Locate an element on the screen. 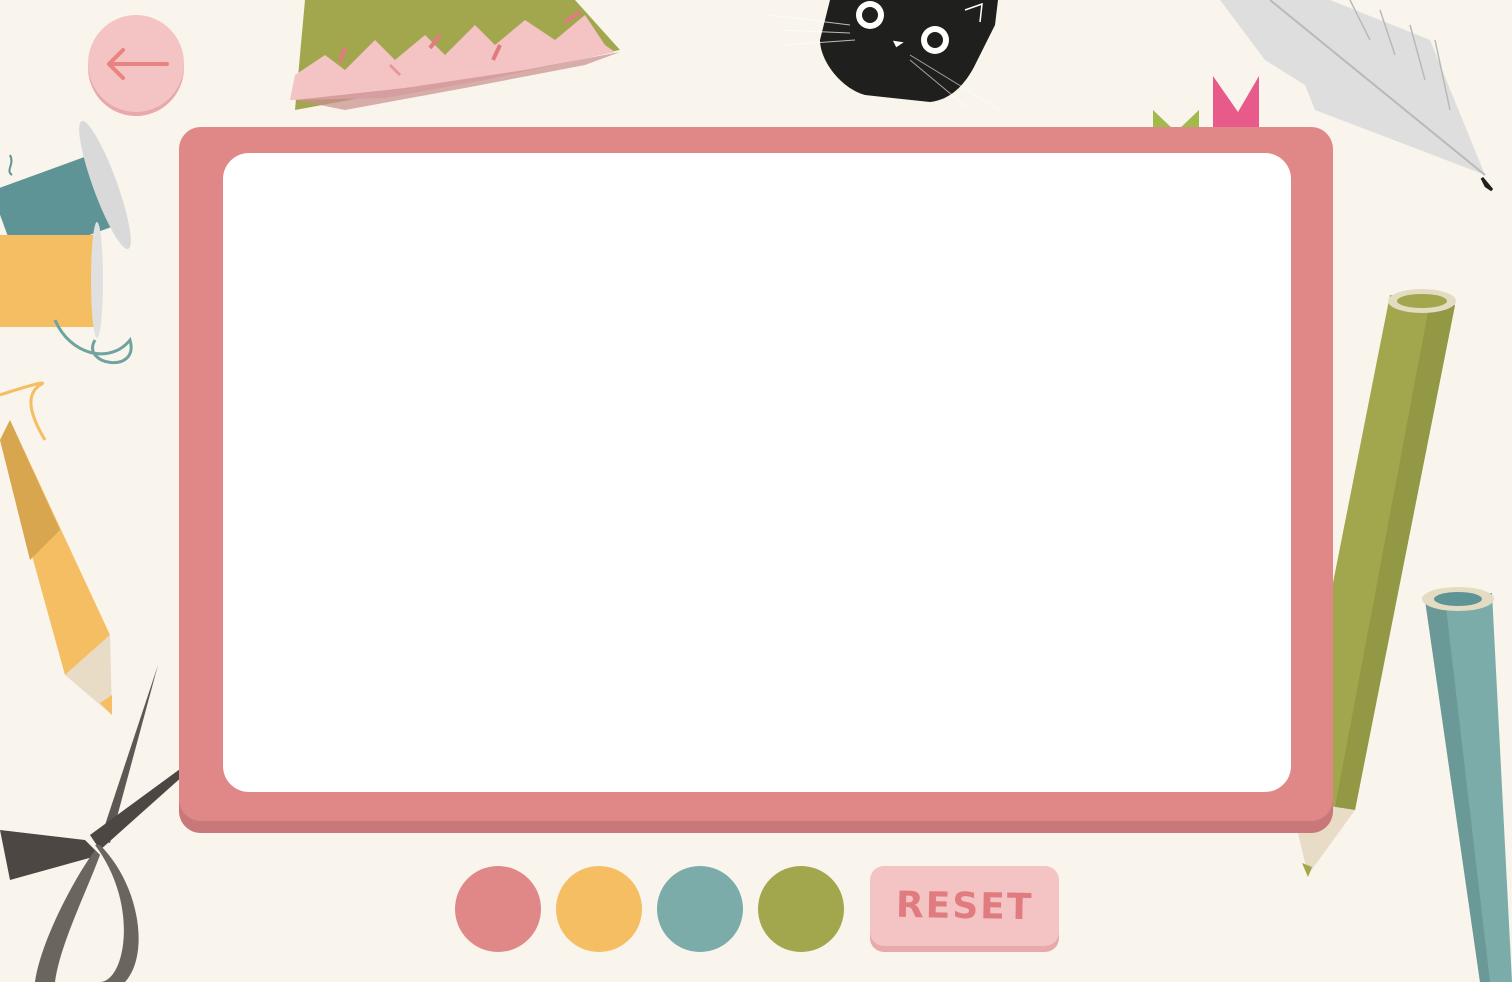  color-swatch-olive is located at coordinates (801, 909).